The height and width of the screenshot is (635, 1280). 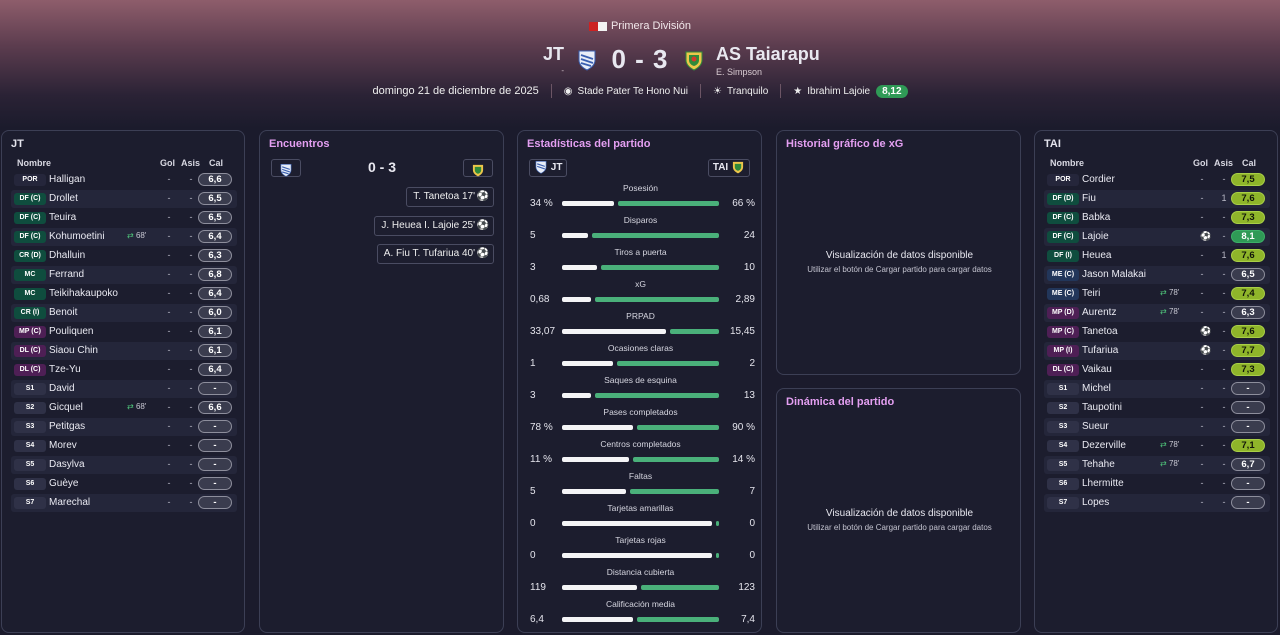 What do you see at coordinates (124, 275) in the screenshot?
I see `player-row: MC Ferrand - -6,8` at bounding box center [124, 275].